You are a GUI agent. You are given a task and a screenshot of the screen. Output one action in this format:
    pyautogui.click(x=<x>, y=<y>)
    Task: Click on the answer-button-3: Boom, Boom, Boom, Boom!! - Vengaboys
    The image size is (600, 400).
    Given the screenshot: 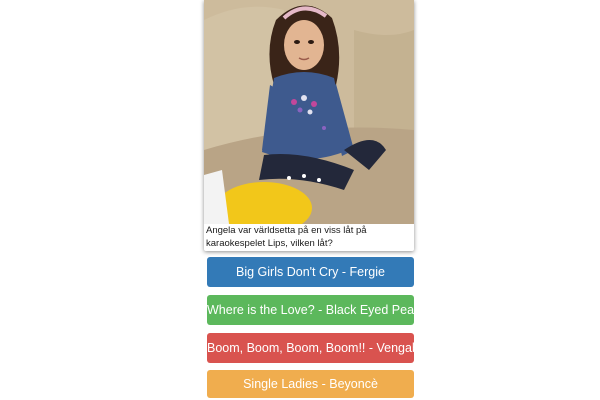 What is the action you would take?
    pyautogui.click(x=310, y=348)
    